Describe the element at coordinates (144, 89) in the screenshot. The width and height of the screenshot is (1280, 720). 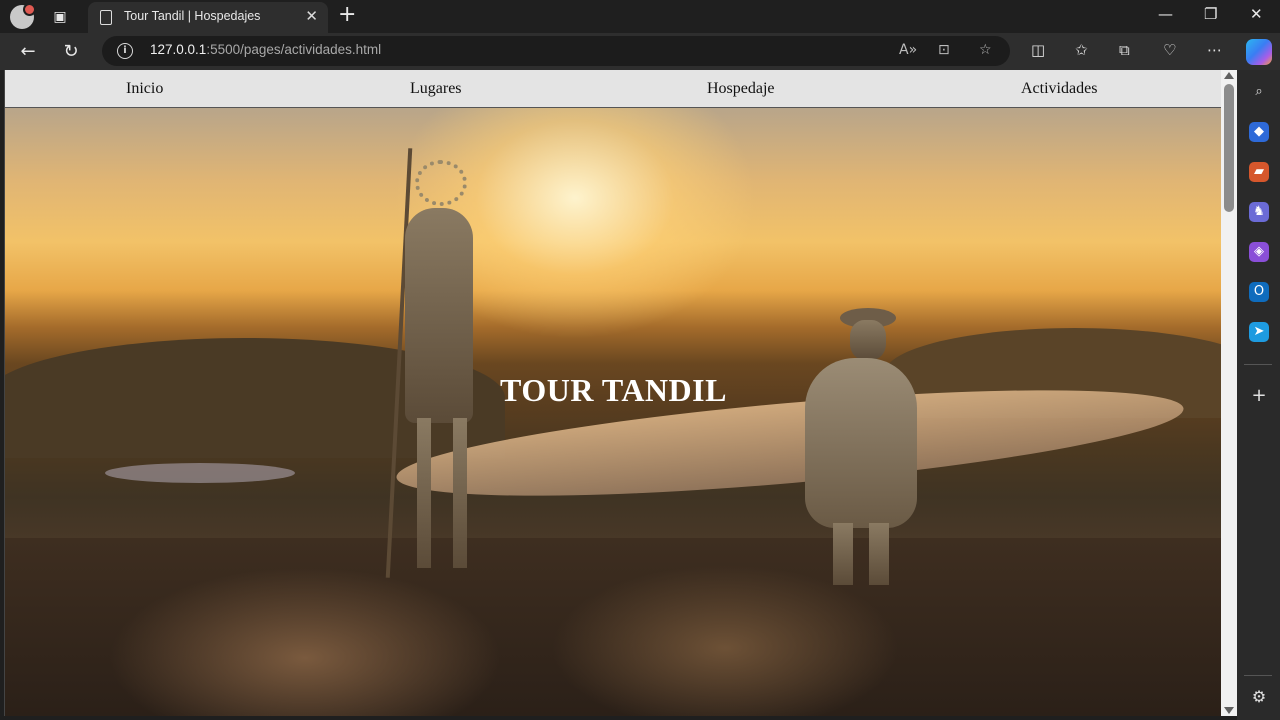
I see `nav-link-inicio: Inicio` at that location.